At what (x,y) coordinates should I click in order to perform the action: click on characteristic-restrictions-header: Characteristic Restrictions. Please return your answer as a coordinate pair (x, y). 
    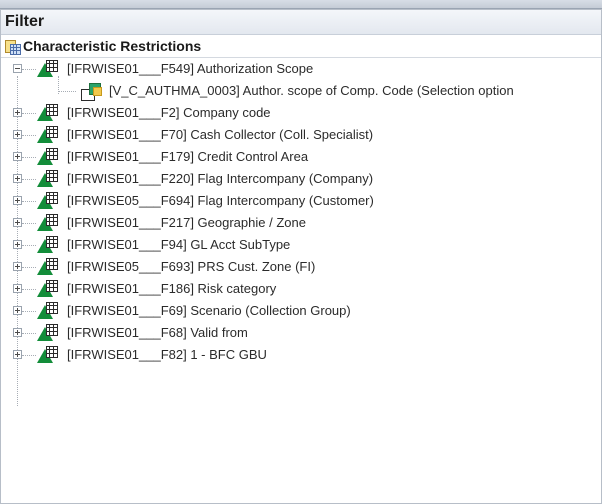
    Looking at the image, I should click on (301, 46).